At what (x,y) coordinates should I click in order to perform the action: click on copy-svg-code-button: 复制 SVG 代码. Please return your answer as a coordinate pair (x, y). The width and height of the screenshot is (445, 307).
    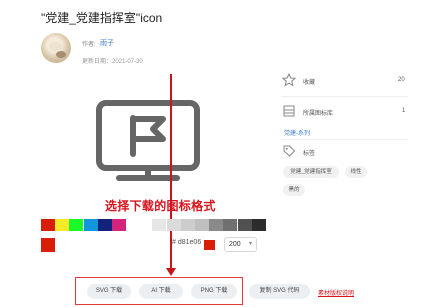
    Looking at the image, I should click on (279, 291).